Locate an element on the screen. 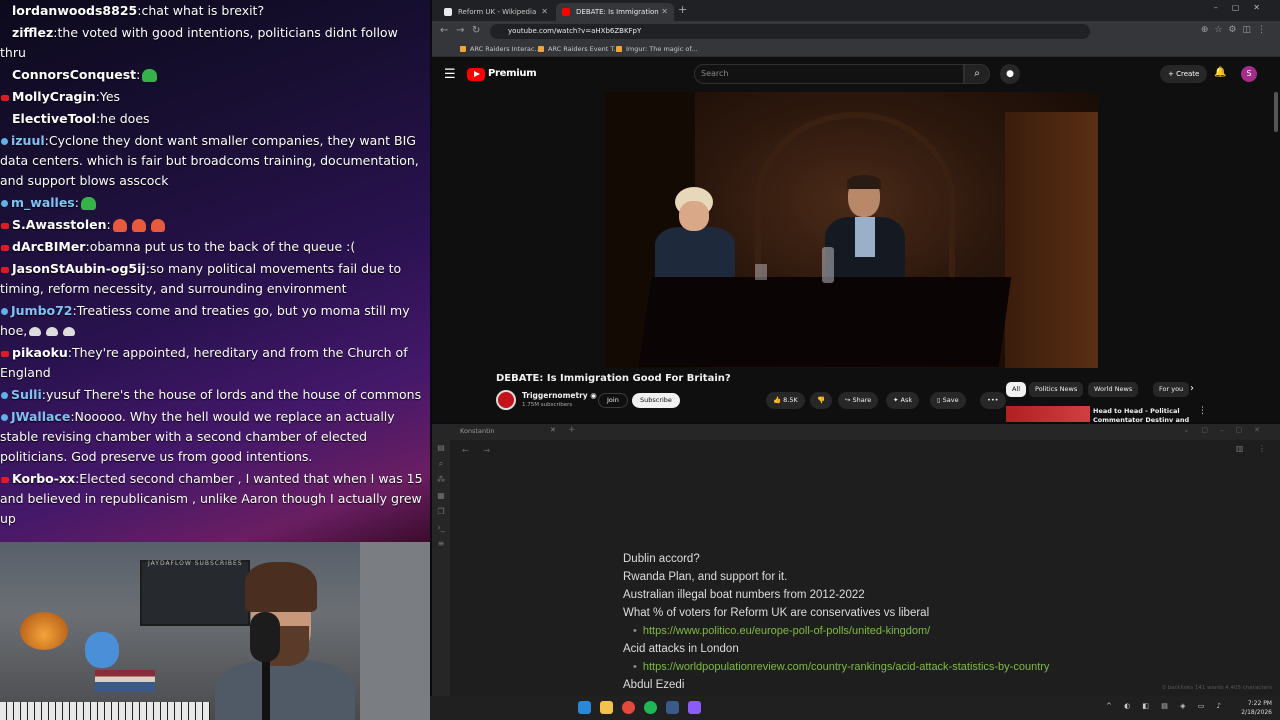 This screenshot has width=1280, height=720. search-input: Search is located at coordinates (829, 74).